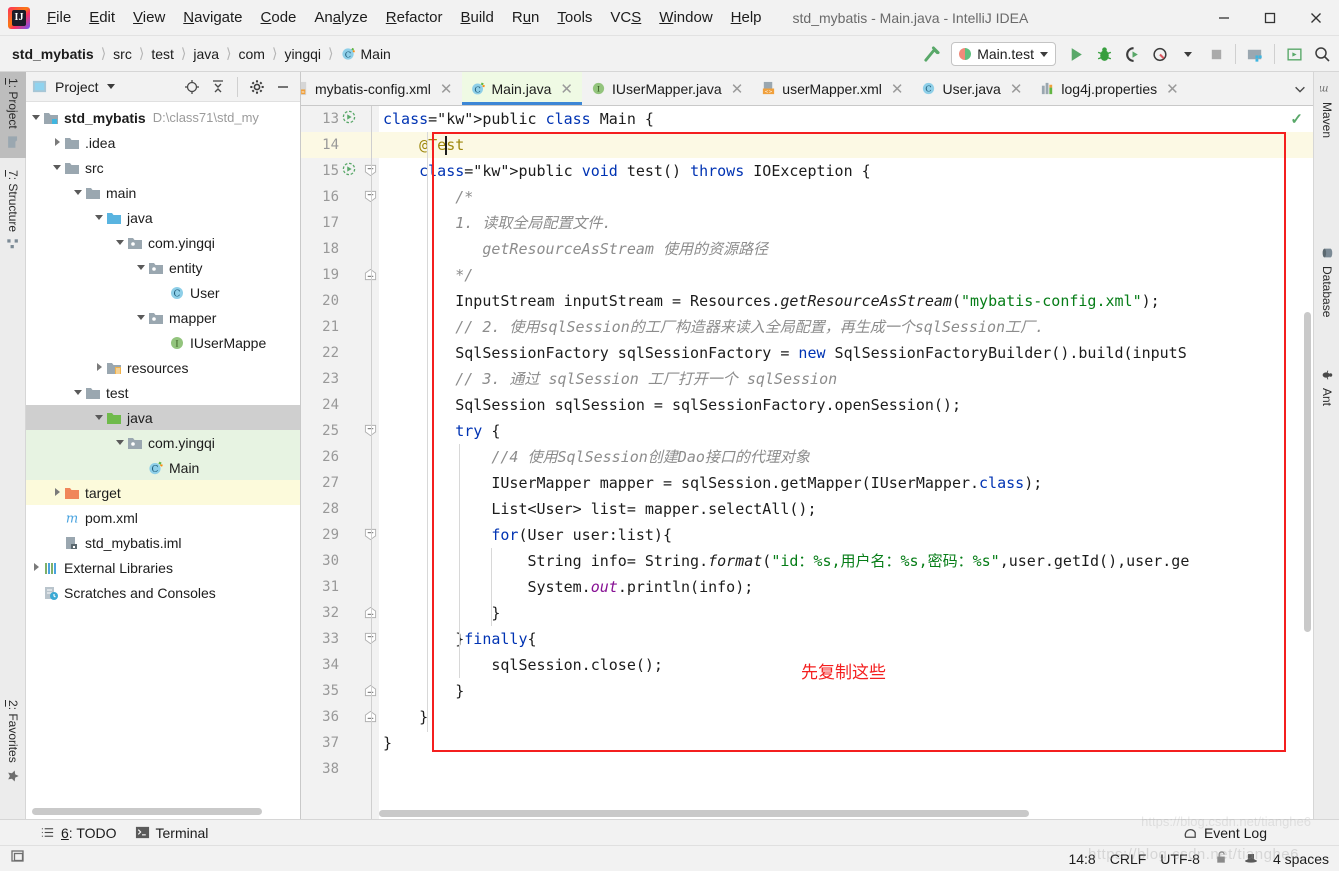 Image resolution: width=1339 pixels, height=871 pixels. What do you see at coordinates (163, 342) in the screenshot?
I see `tree-node-iusermappe: I IUserMappe` at bounding box center [163, 342].